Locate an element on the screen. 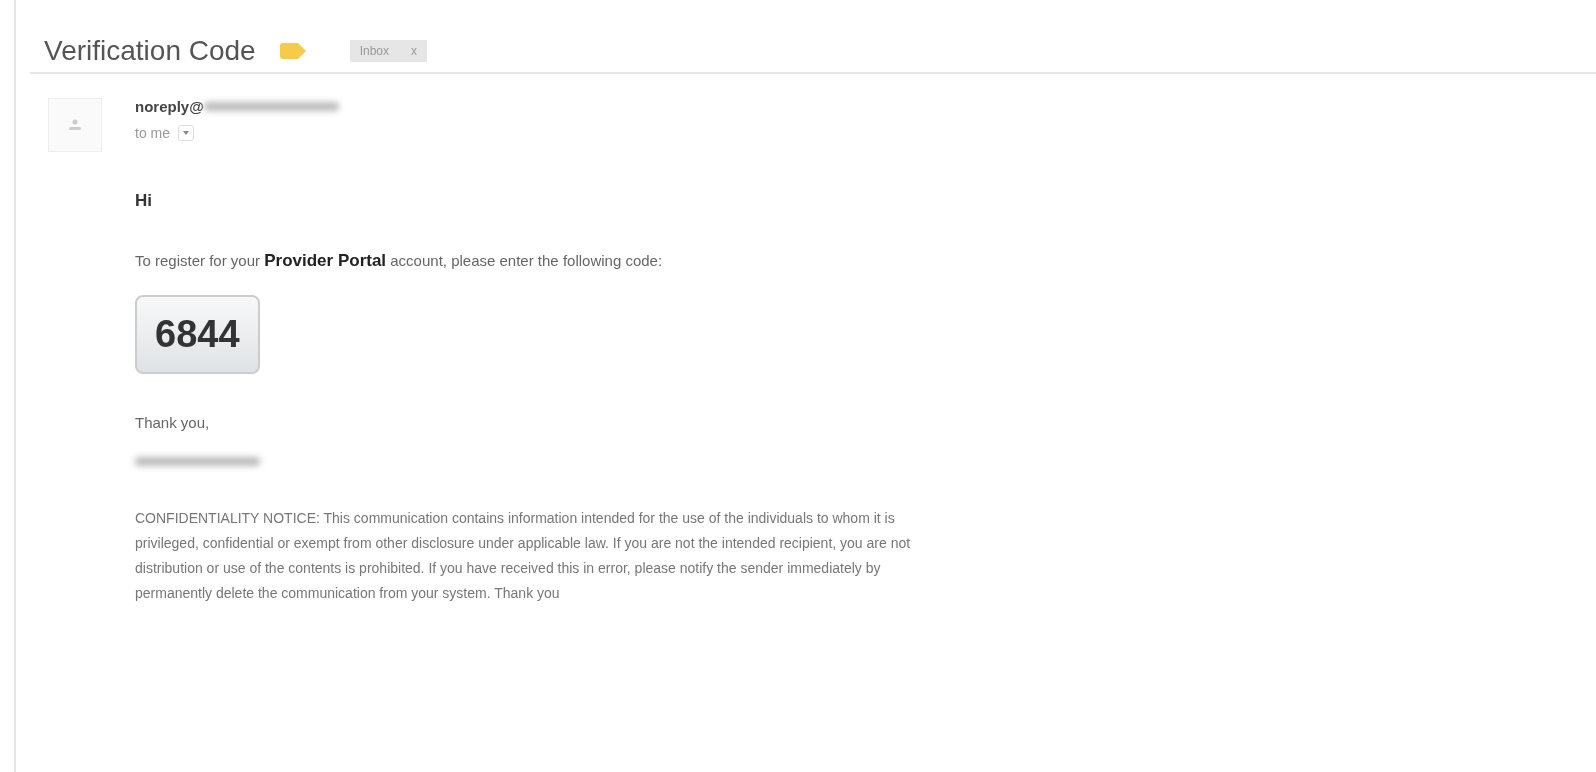 The height and width of the screenshot is (772, 1596). caret-icon is located at coordinates (186, 133).